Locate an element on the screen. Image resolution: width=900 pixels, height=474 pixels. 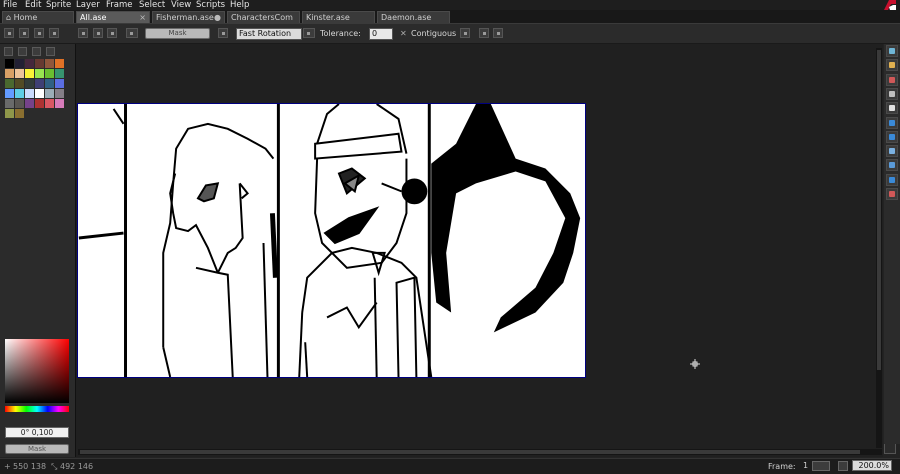
menu-view: View is located at coordinates (181, 5).